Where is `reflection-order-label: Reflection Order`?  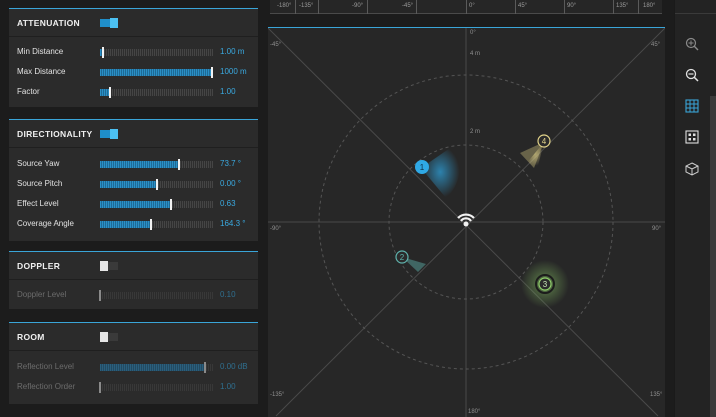
reflection-order-label: Reflection Order is located at coordinates (46, 386).